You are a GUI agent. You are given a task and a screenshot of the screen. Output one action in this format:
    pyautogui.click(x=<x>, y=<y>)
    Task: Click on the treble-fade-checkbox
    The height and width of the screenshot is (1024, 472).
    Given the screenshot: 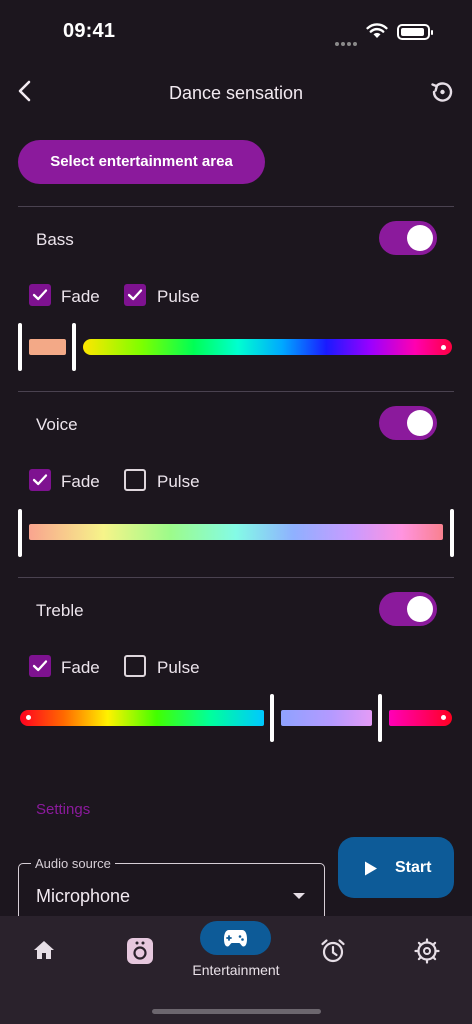 What is the action you would take?
    pyautogui.click(x=40, y=666)
    